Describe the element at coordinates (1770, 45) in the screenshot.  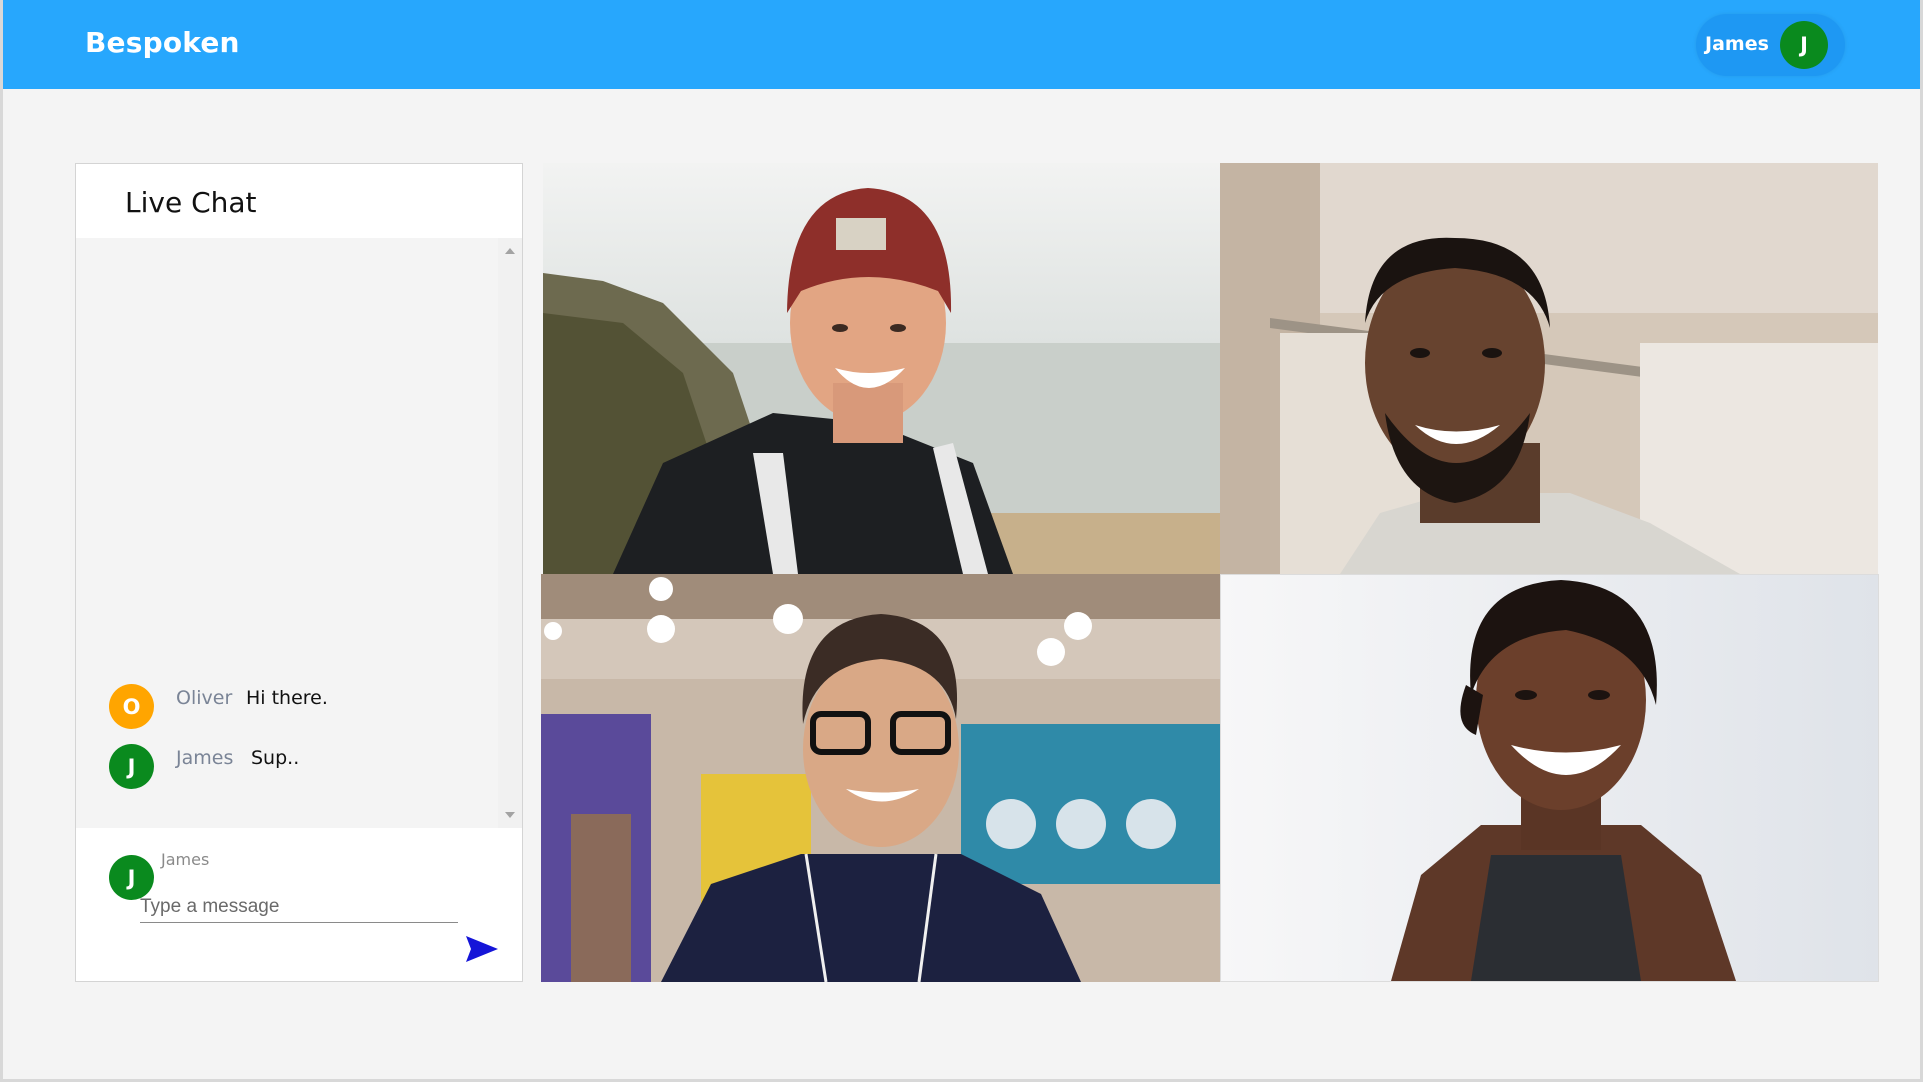
I see `user-menu-button: James J` at that location.